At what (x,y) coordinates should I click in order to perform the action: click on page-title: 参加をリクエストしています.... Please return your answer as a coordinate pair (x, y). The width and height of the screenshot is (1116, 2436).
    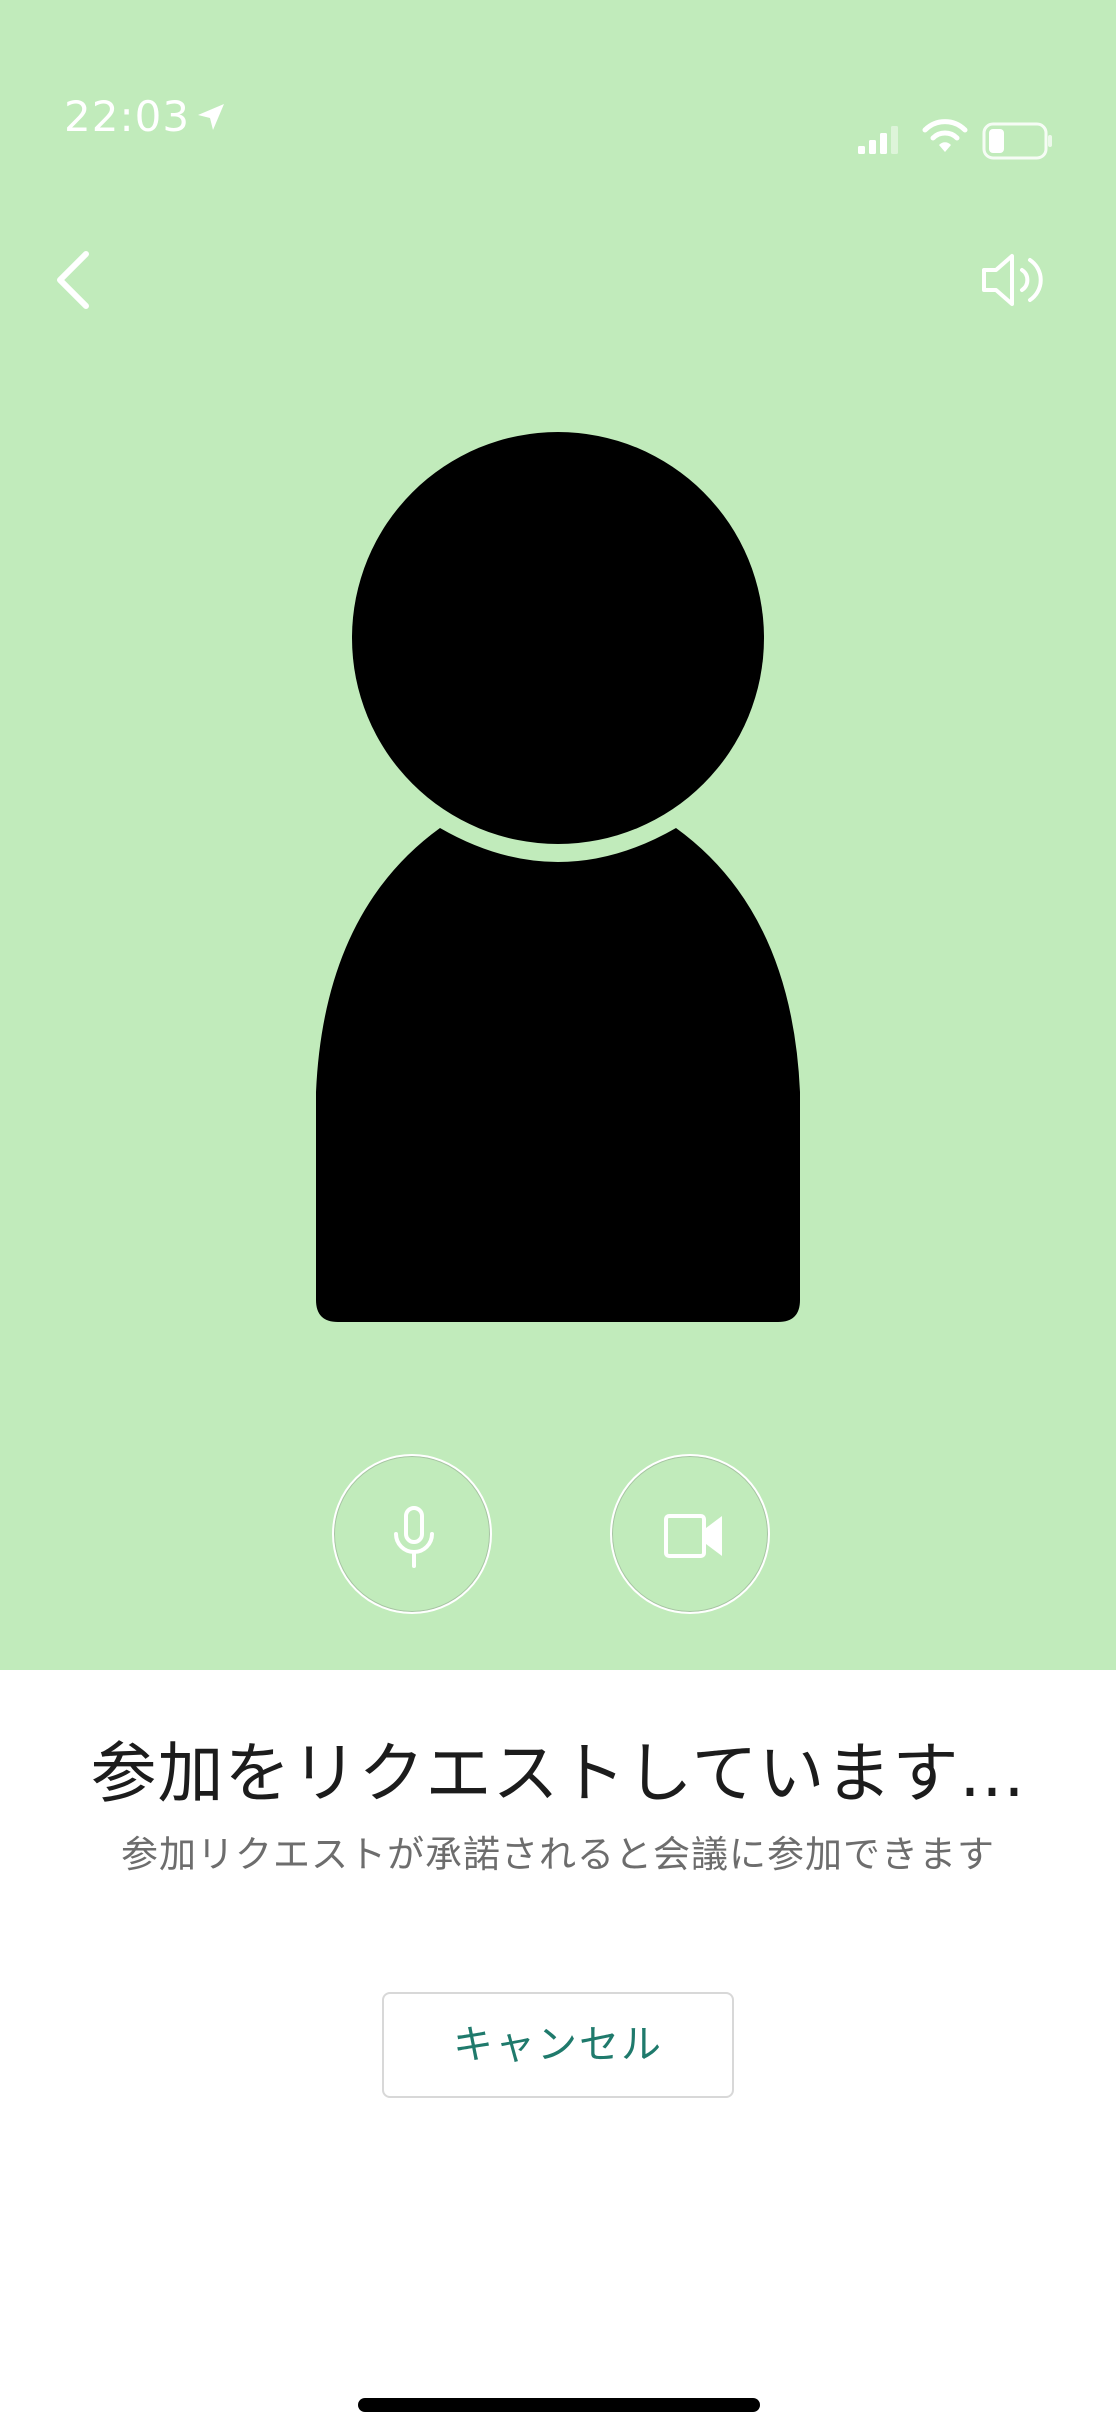
    Looking at the image, I should click on (558, 1773).